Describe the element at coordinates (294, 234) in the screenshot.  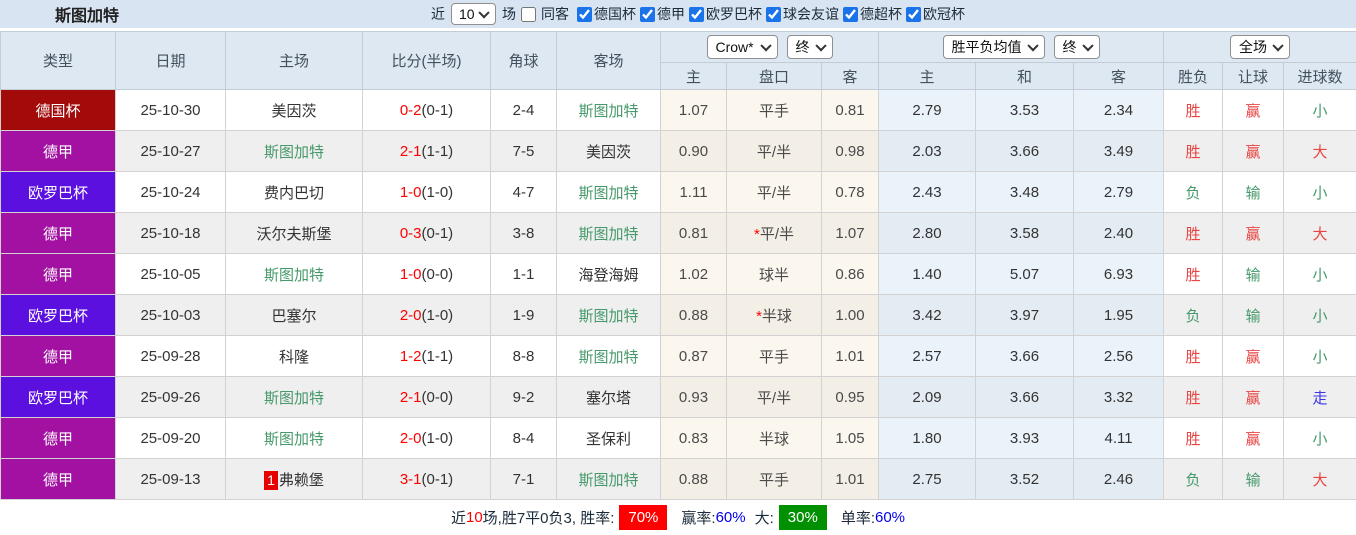
I see `home-team-name: 沃尔夫斯堡` at that location.